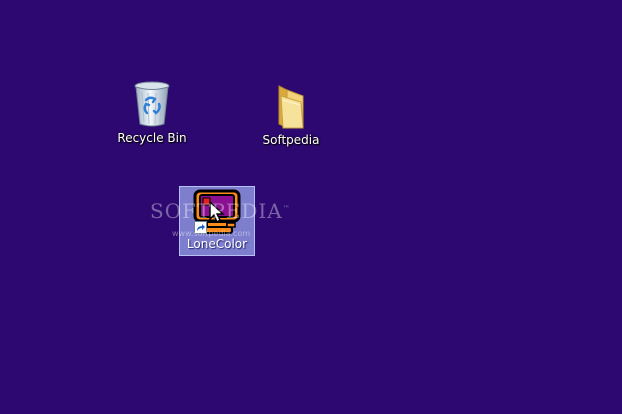 The image size is (622, 414). What do you see at coordinates (200, 227) in the screenshot?
I see `shortcut-arrow-icon` at bounding box center [200, 227].